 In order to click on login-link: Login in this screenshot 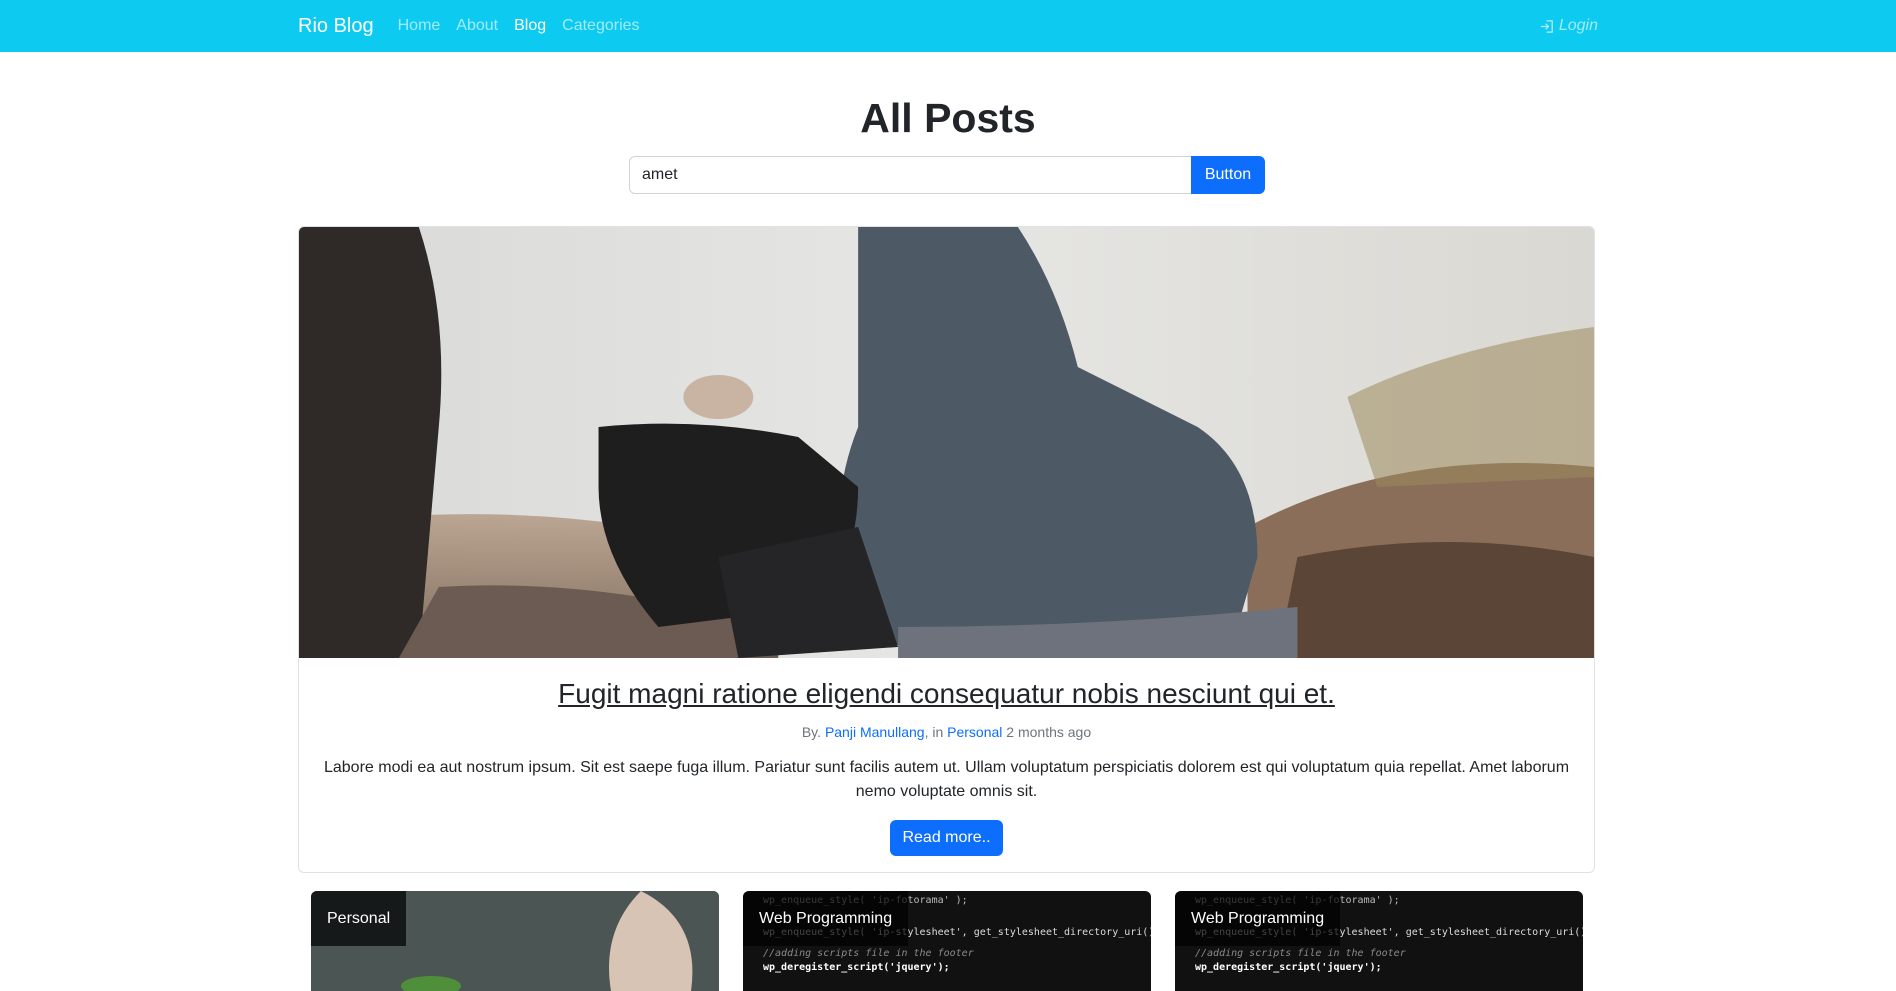, I will do `click(1569, 26)`.